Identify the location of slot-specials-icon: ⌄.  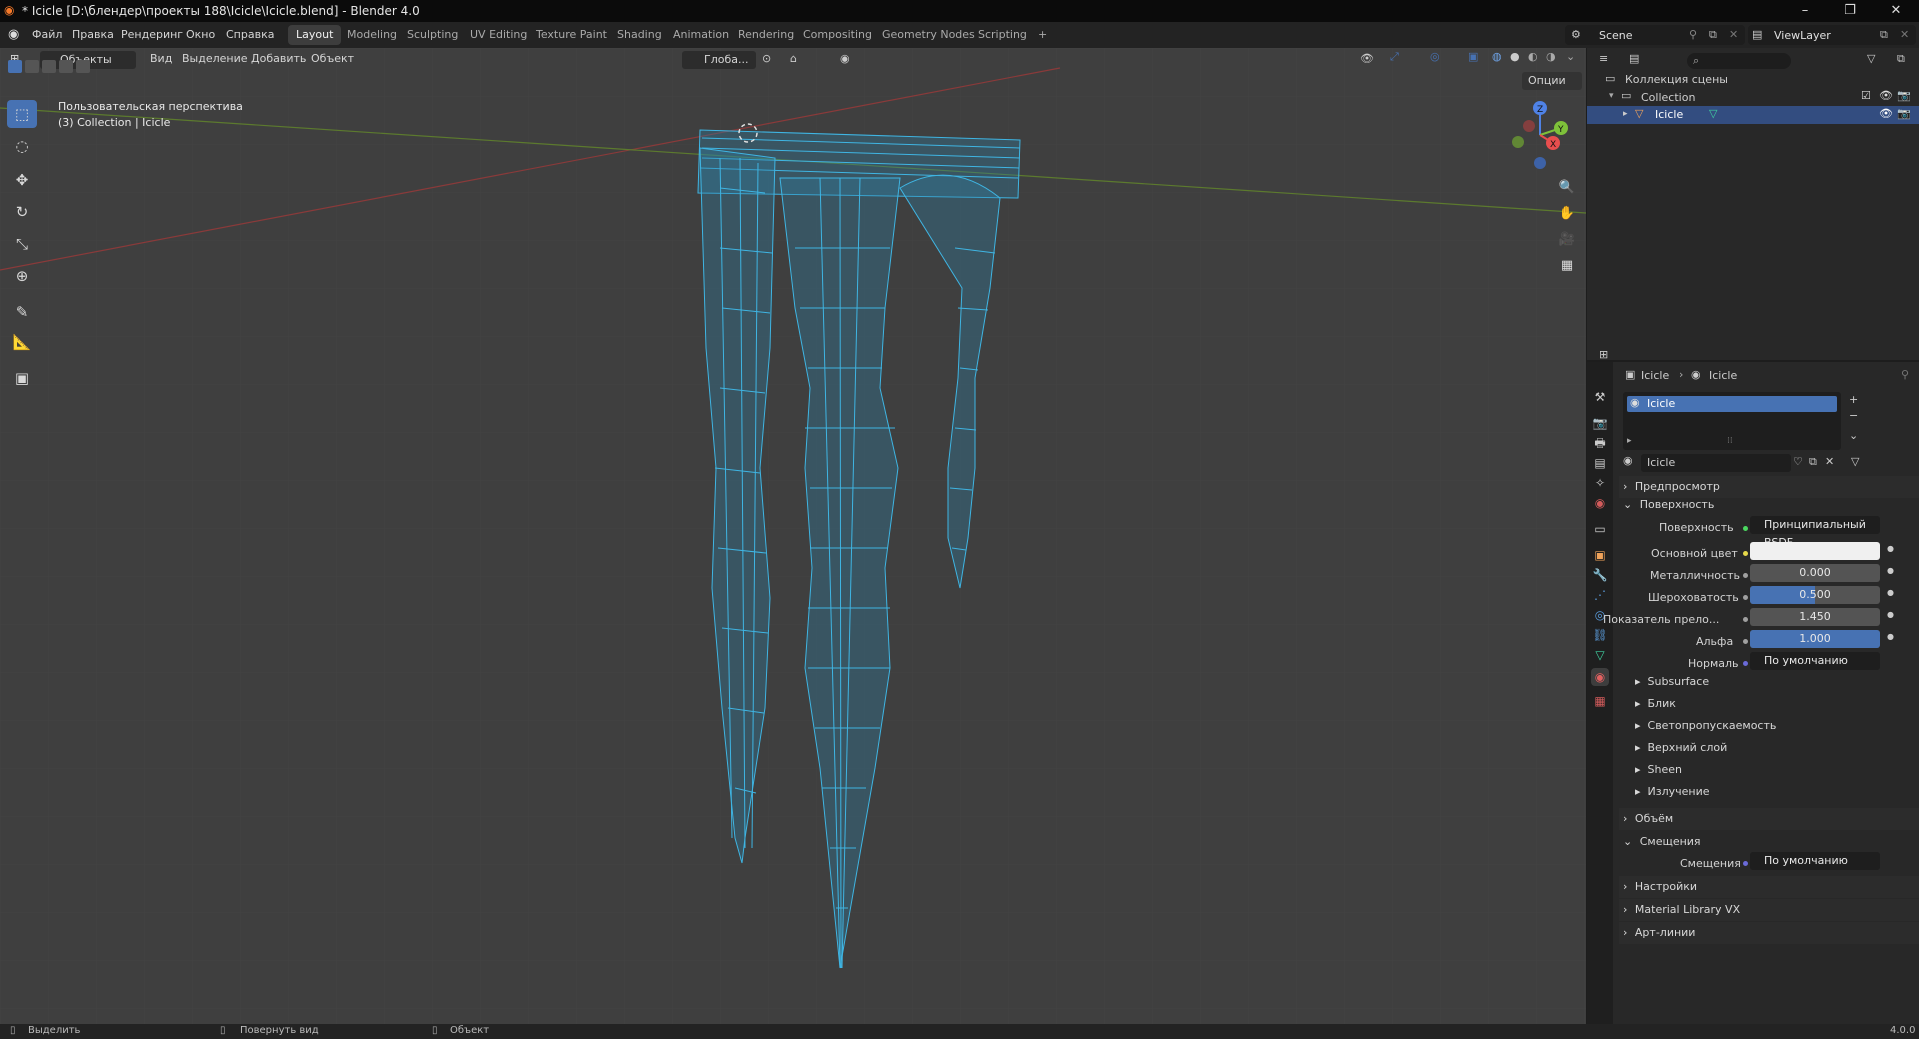
(1853, 435).